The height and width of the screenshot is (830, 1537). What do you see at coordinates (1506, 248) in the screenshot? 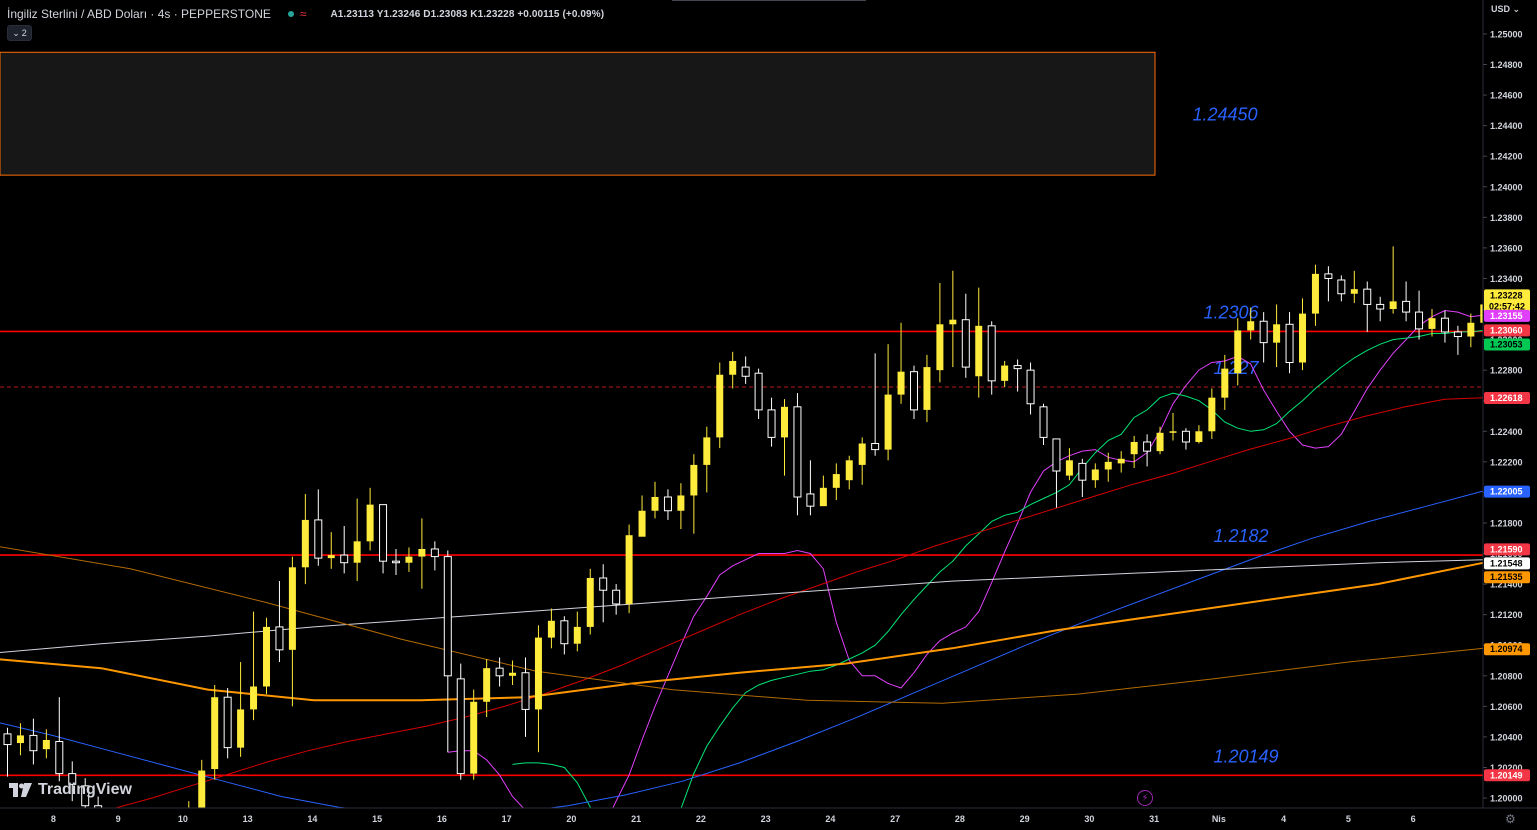
I see `y-tick-label: 1.23600` at bounding box center [1506, 248].